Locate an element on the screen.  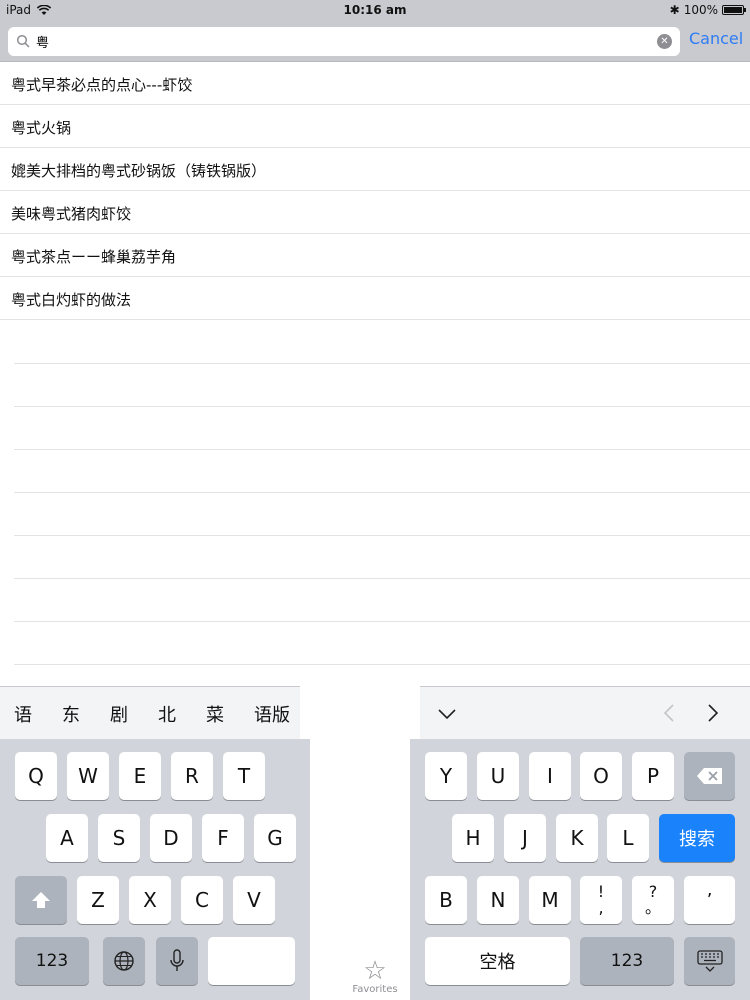
chevron-right-icon is located at coordinates (713, 713).